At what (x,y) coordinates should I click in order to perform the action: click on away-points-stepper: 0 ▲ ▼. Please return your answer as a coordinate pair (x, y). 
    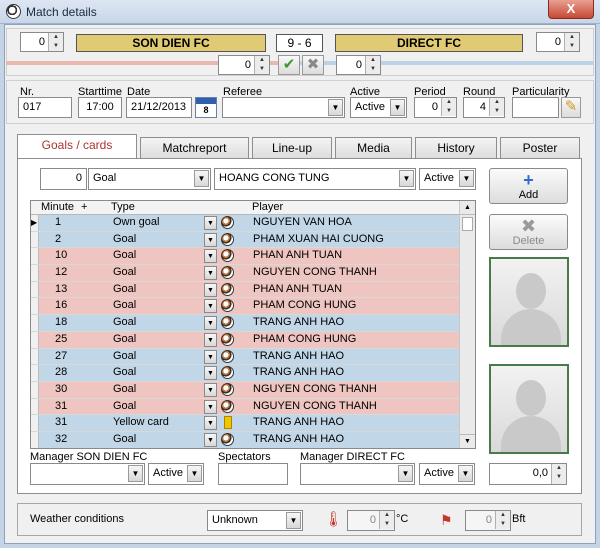
    Looking at the image, I should click on (558, 42).